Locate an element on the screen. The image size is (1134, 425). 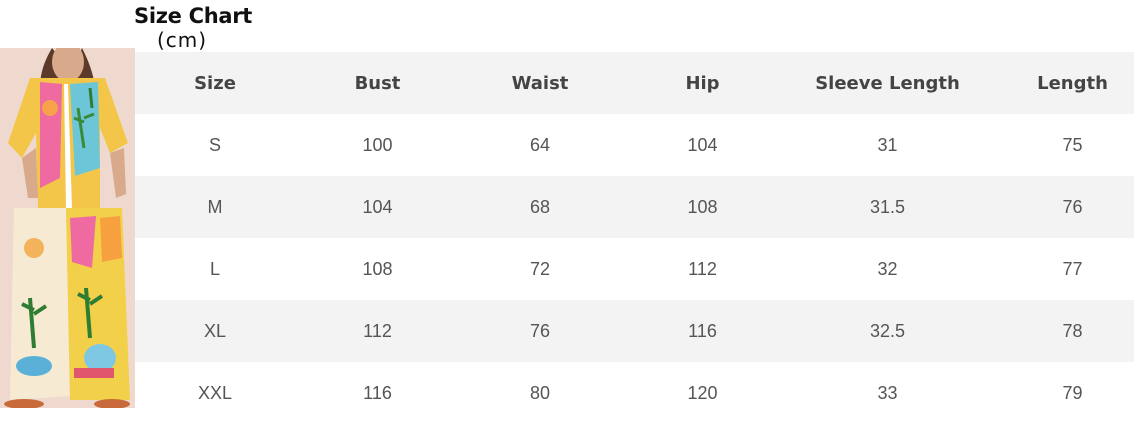
cell-sleeve-length: 31 is located at coordinates (887, 144).